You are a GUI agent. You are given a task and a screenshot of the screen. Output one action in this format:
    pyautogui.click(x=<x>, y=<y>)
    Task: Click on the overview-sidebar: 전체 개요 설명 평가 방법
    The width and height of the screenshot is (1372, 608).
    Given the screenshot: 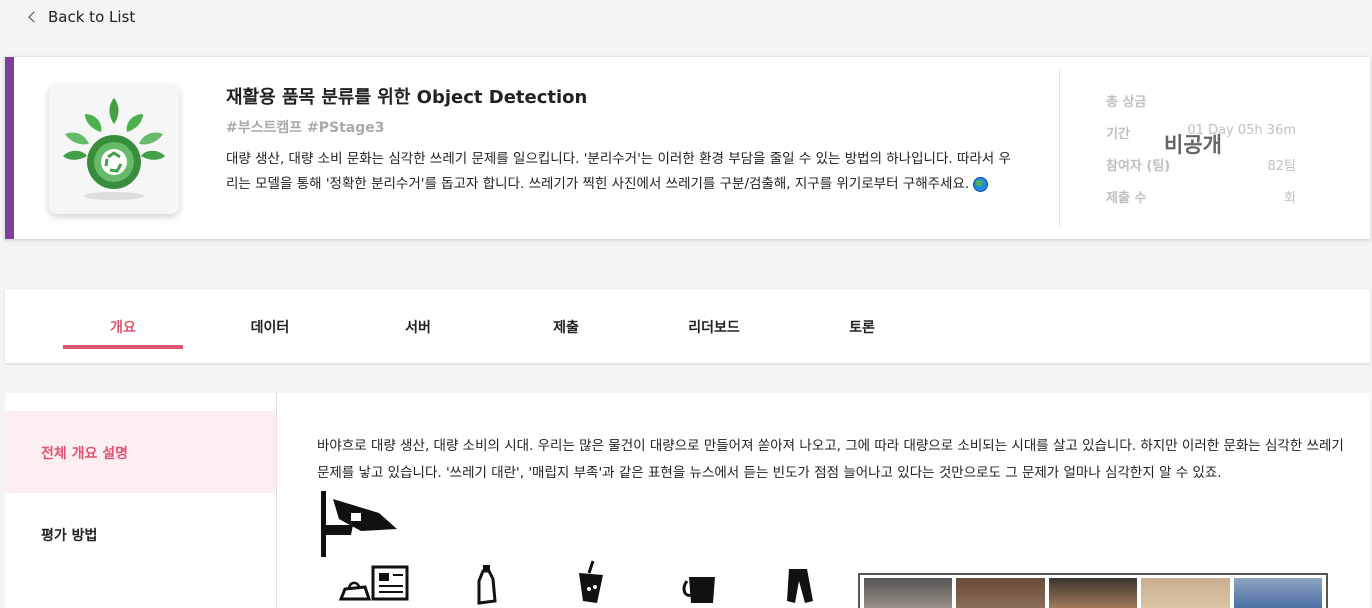 What is the action you would take?
    pyautogui.click(x=141, y=500)
    